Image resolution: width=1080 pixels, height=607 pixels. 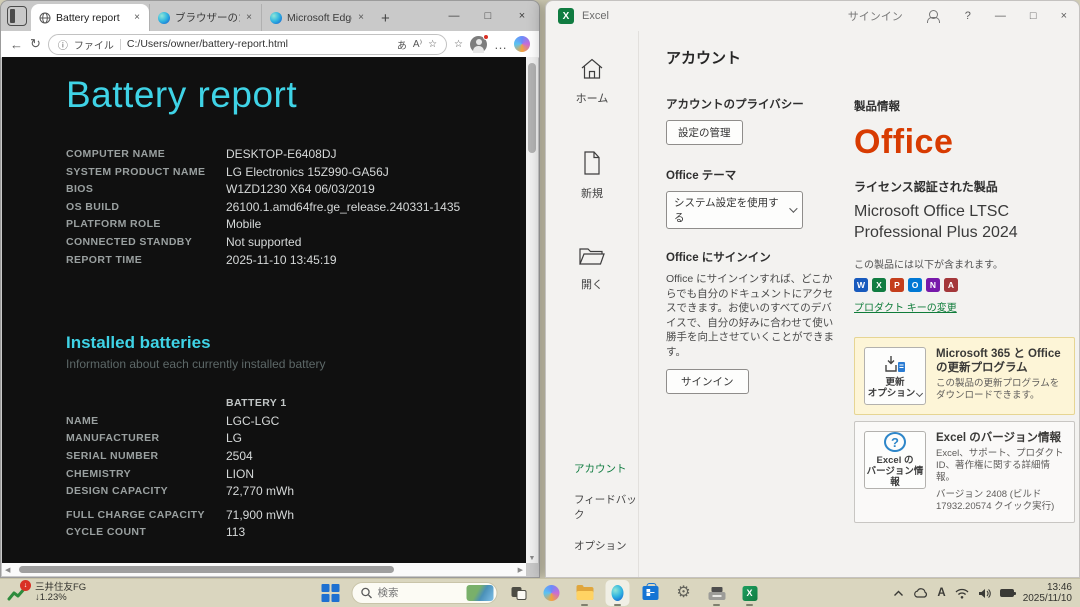 What do you see at coordinates (63, 44) in the screenshot?
I see `page-info-icon: ⓘ` at bounding box center [63, 44].